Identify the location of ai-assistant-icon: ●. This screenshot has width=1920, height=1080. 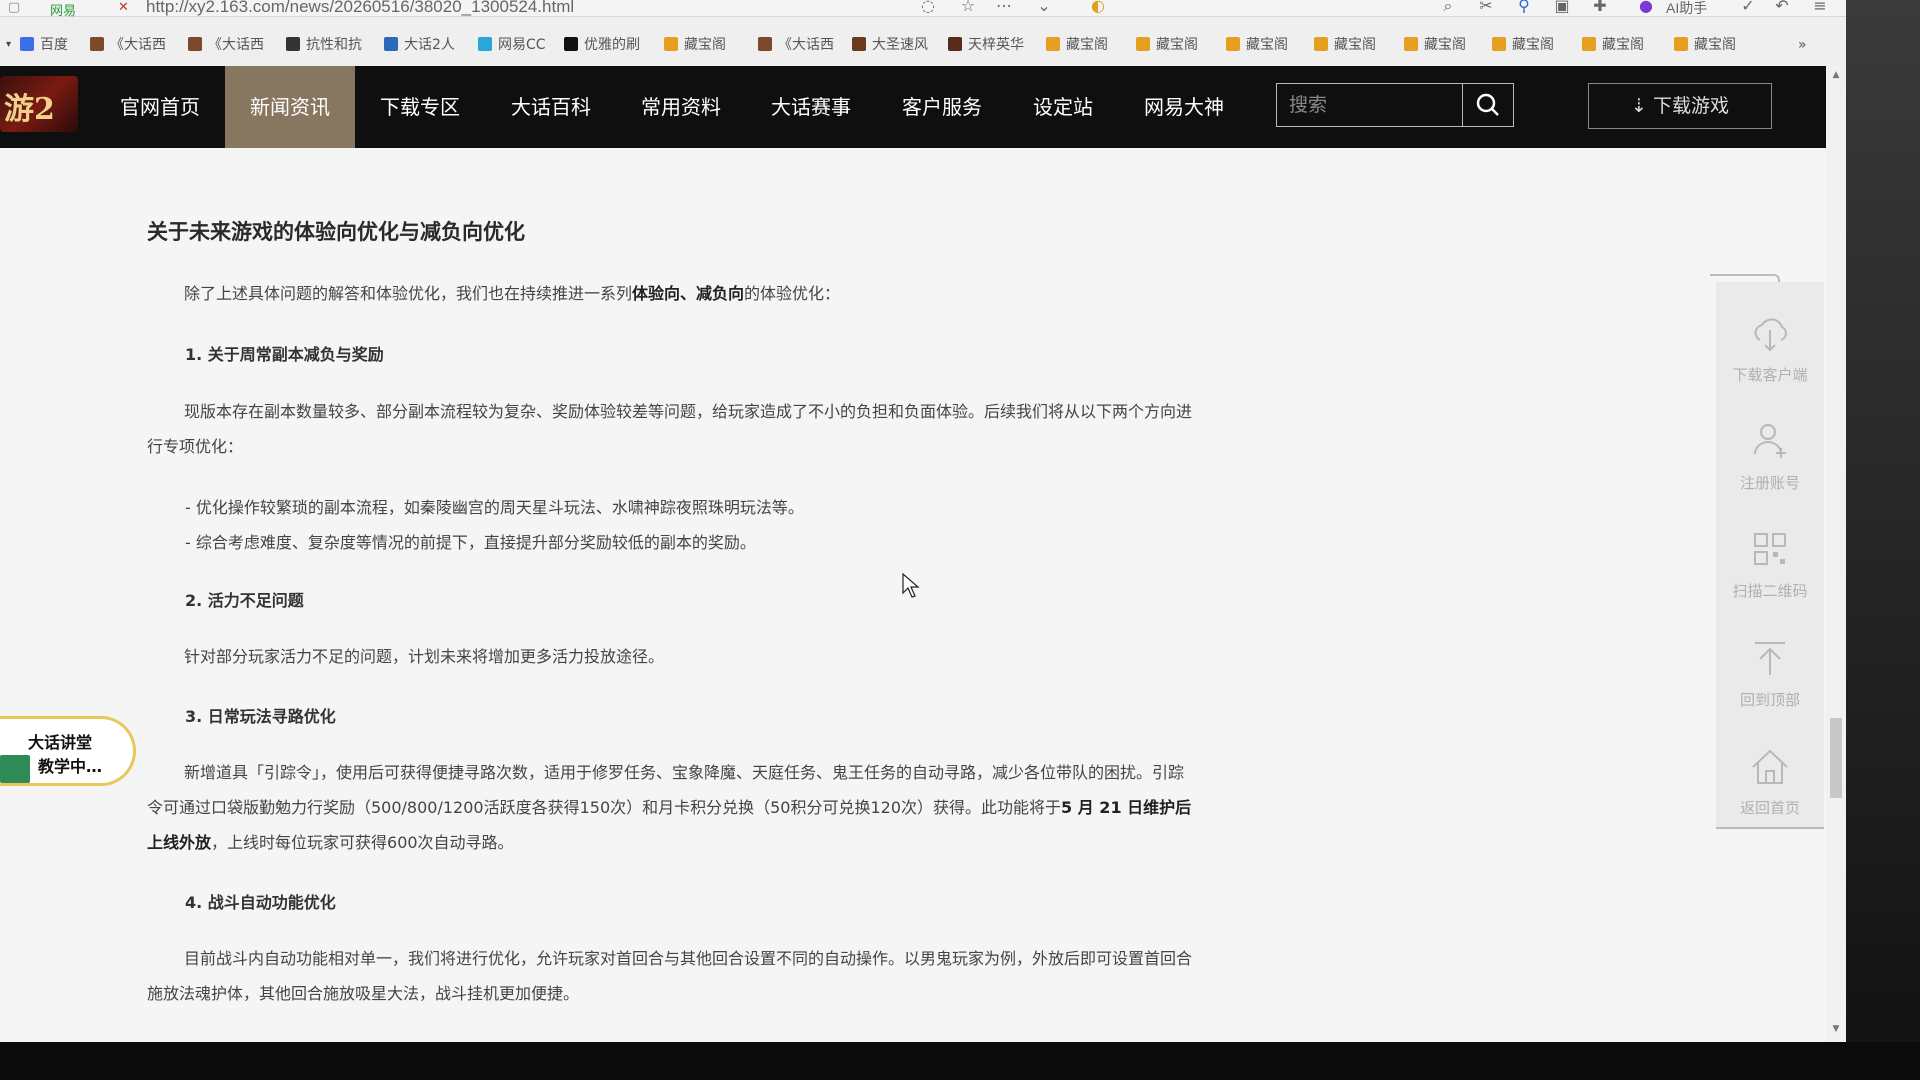
(1646, 8).